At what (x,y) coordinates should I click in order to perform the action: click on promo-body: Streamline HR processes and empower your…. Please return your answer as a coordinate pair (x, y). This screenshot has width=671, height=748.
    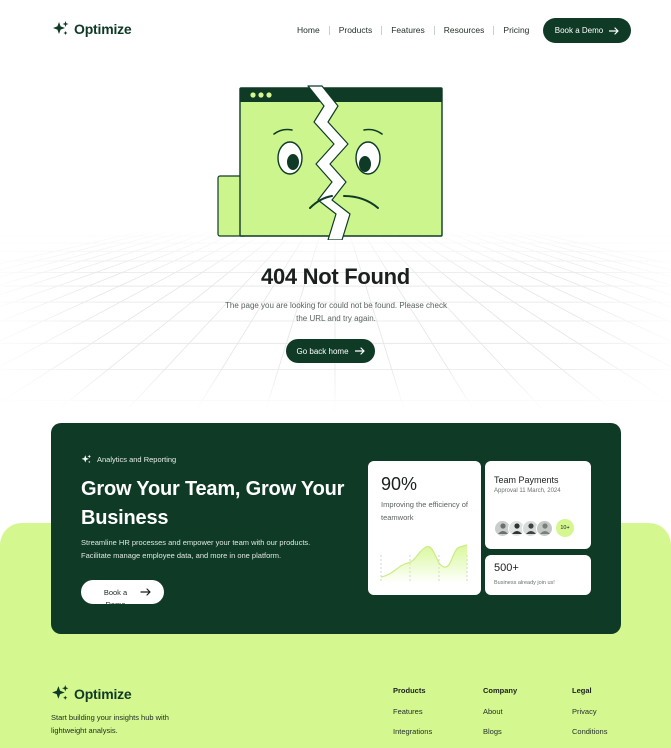
    Looking at the image, I should click on (196, 549).